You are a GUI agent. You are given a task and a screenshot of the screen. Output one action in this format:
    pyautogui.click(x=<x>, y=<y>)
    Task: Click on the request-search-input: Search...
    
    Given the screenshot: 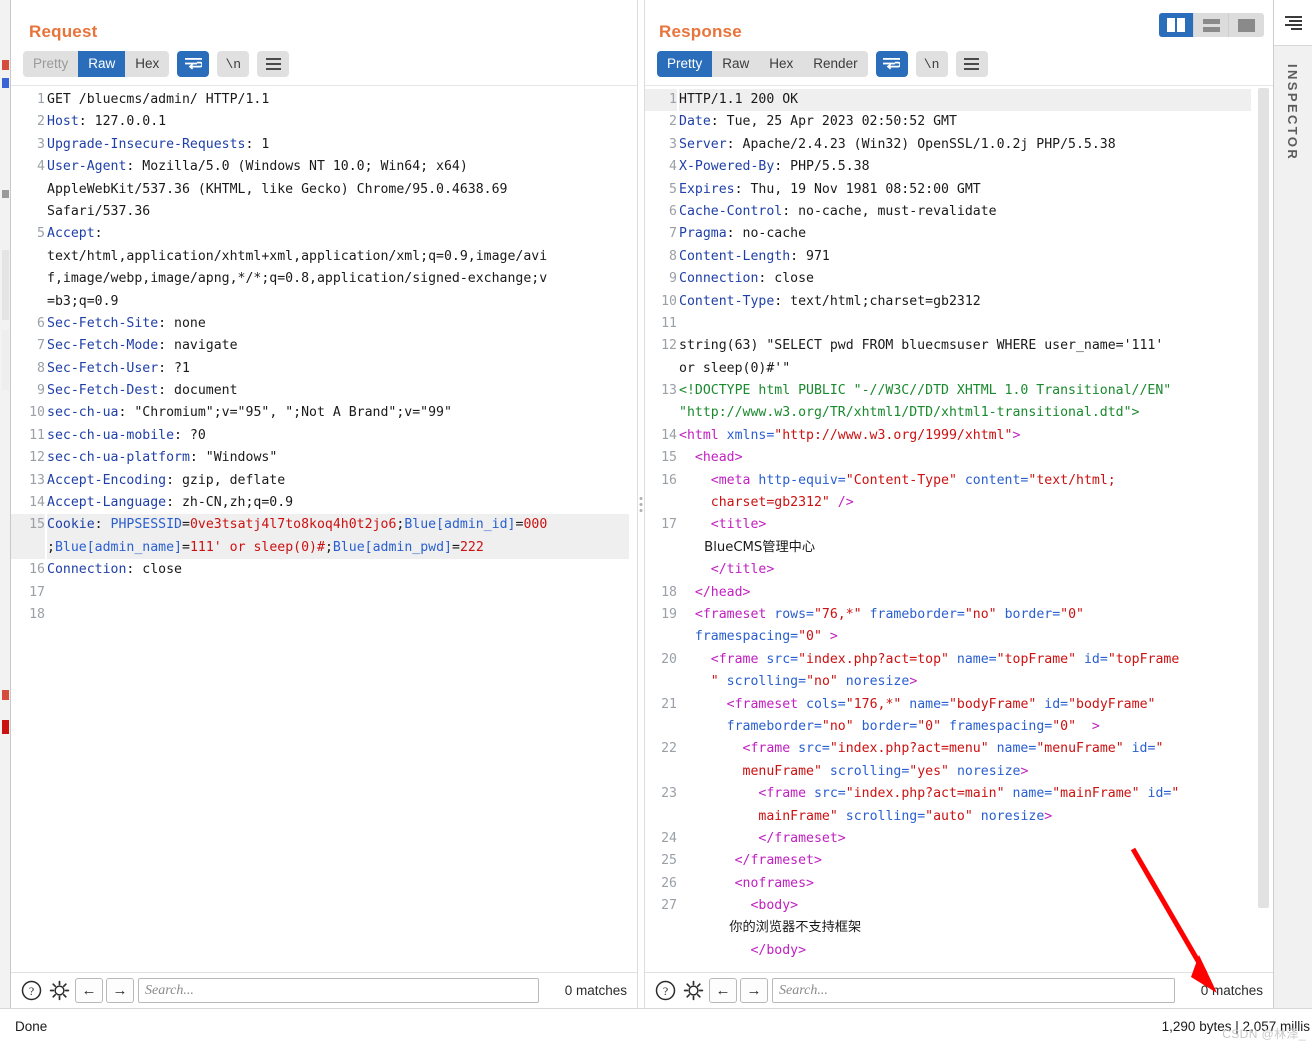 What is the action you would take?
    pyautogui.click(x=338, y=990)
    